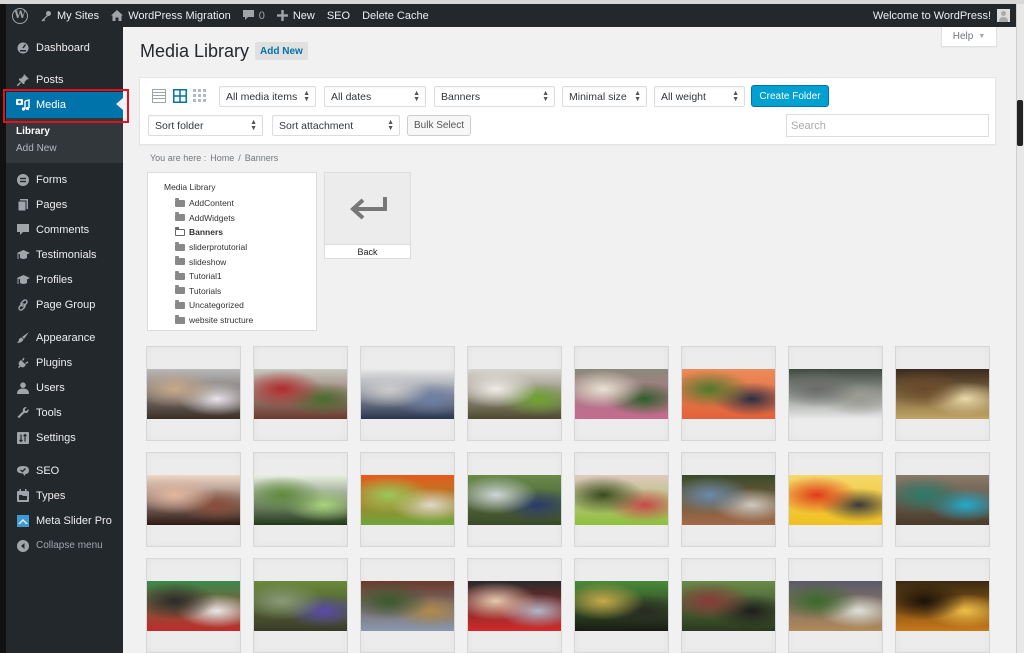  I want to click on sidebar-item-media: Media, so click(64, 105).